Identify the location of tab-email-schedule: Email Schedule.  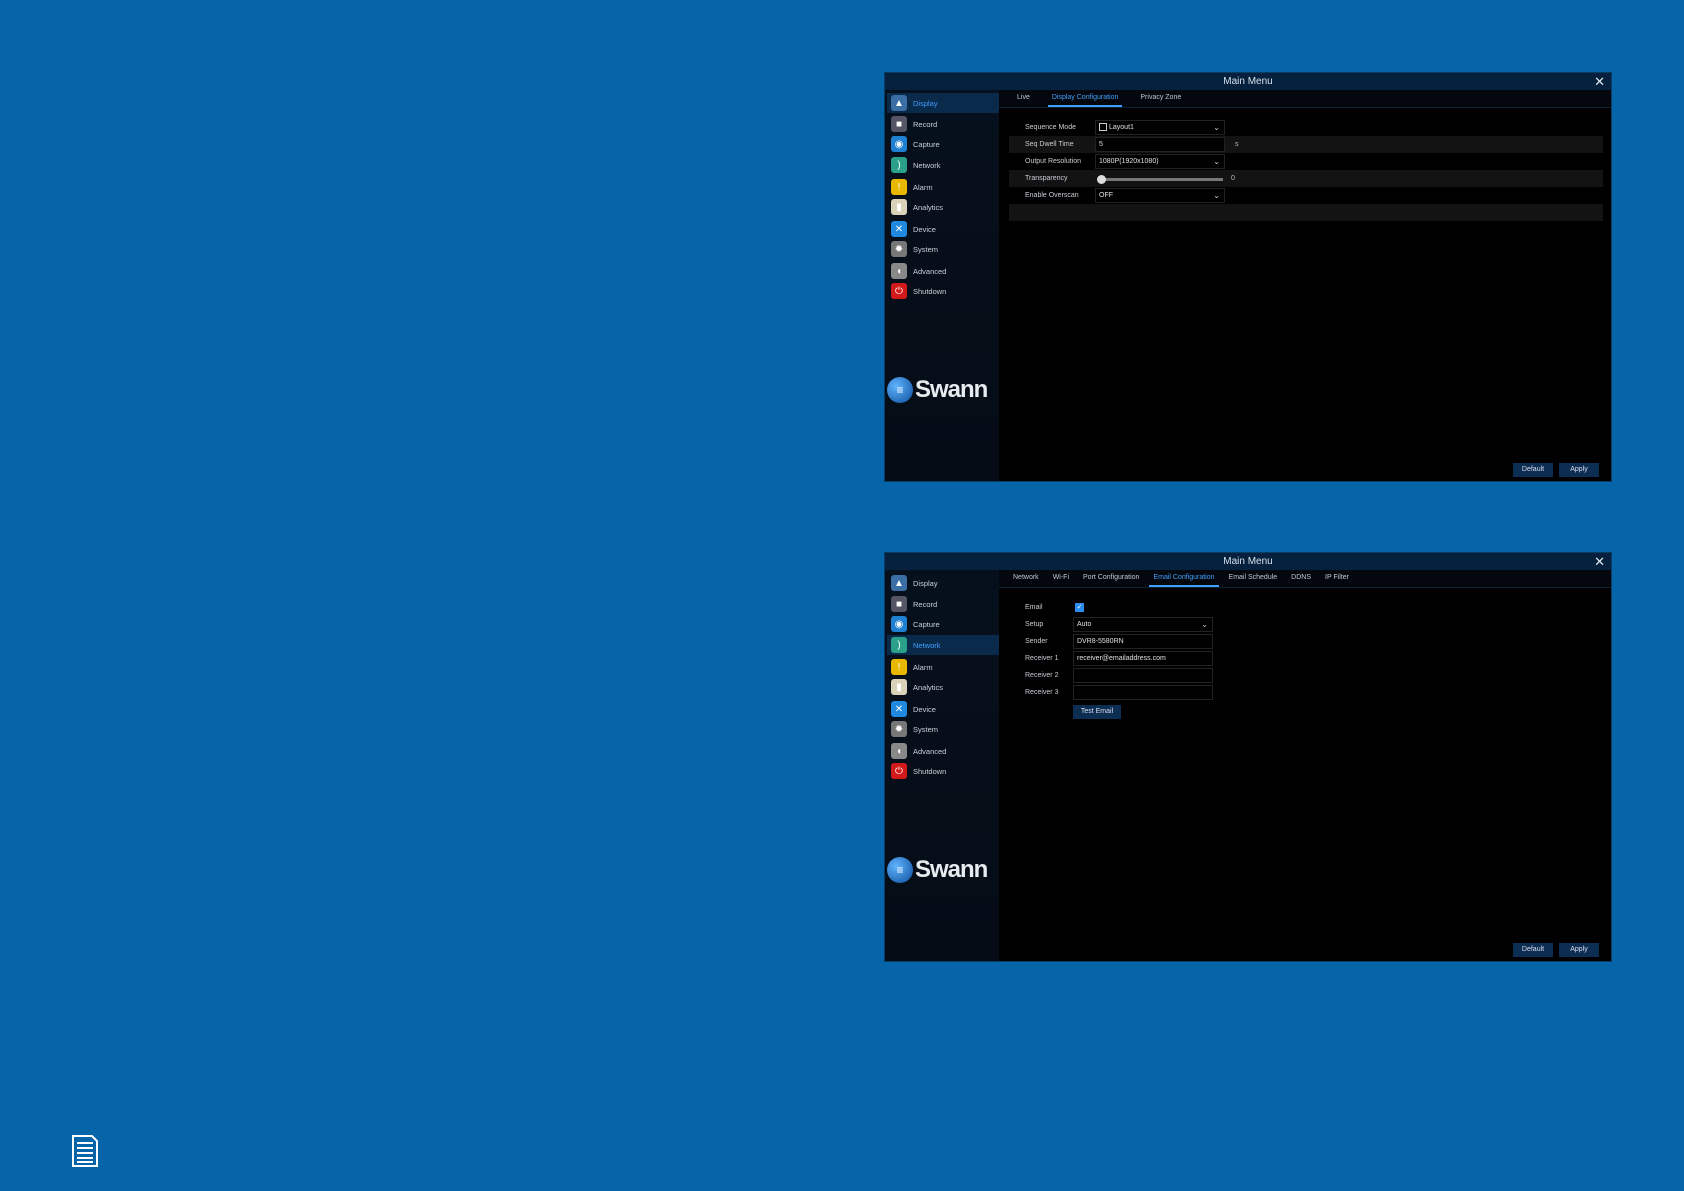
(1253, 578).